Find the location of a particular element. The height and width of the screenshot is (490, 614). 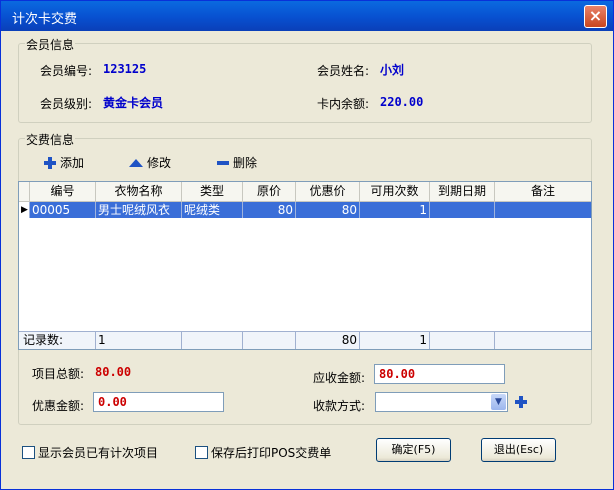

card-balance-value: 220.00 is located at coordinates (402, 102).